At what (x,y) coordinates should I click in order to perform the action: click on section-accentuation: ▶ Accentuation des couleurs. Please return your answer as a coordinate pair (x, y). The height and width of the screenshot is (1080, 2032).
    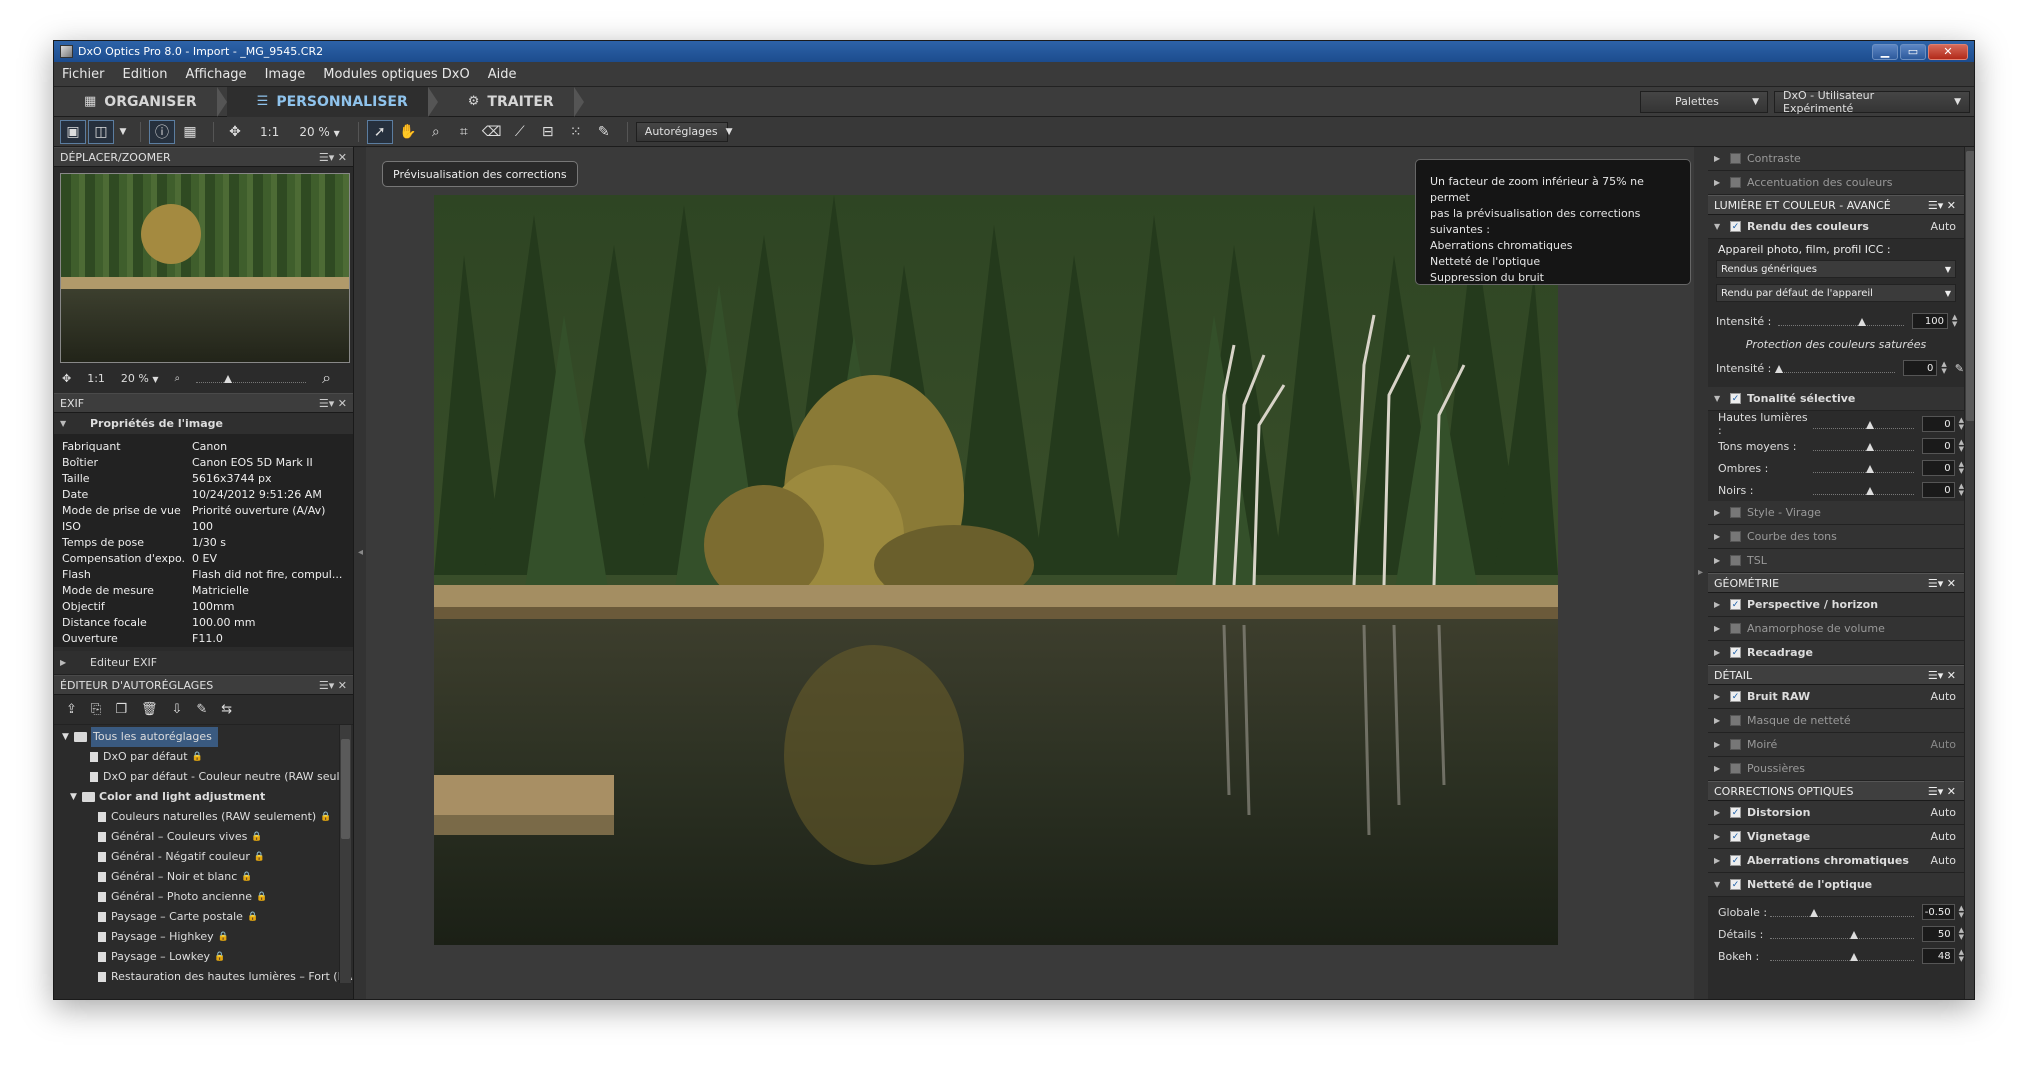
    Looking at the image, I should click on (1836, 183).